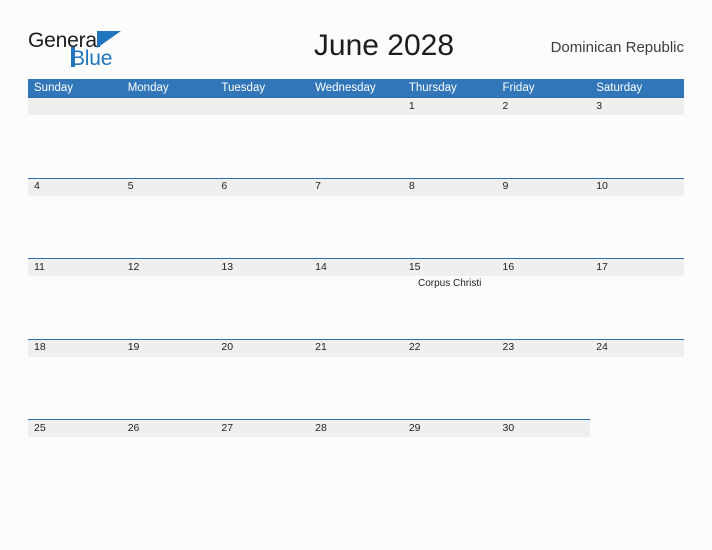 The image size is (712, 550). Describe the element at coordinates (169, 218) in the screenshot. I see `day-cell-5: 5` at that location.